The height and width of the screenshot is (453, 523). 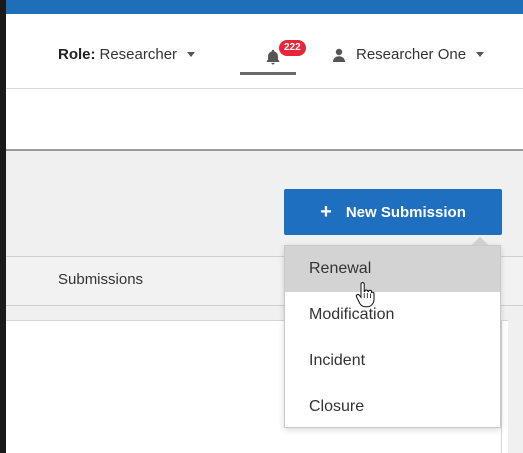 I want to click on new-submission-label: New Submission, so click(x=405, y=212).